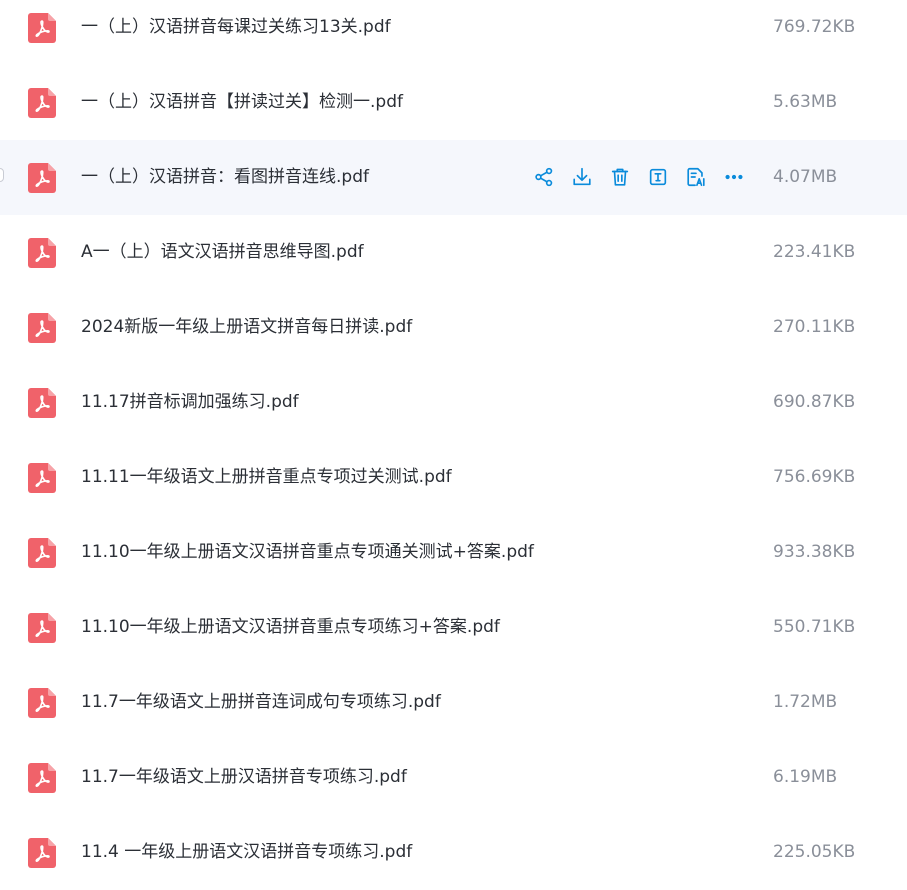 This screenshot has height=890, width=907. I want to click on file-name: 2024新版一年级上册语文拼音每日拼读.pdf, so click(246, 327).